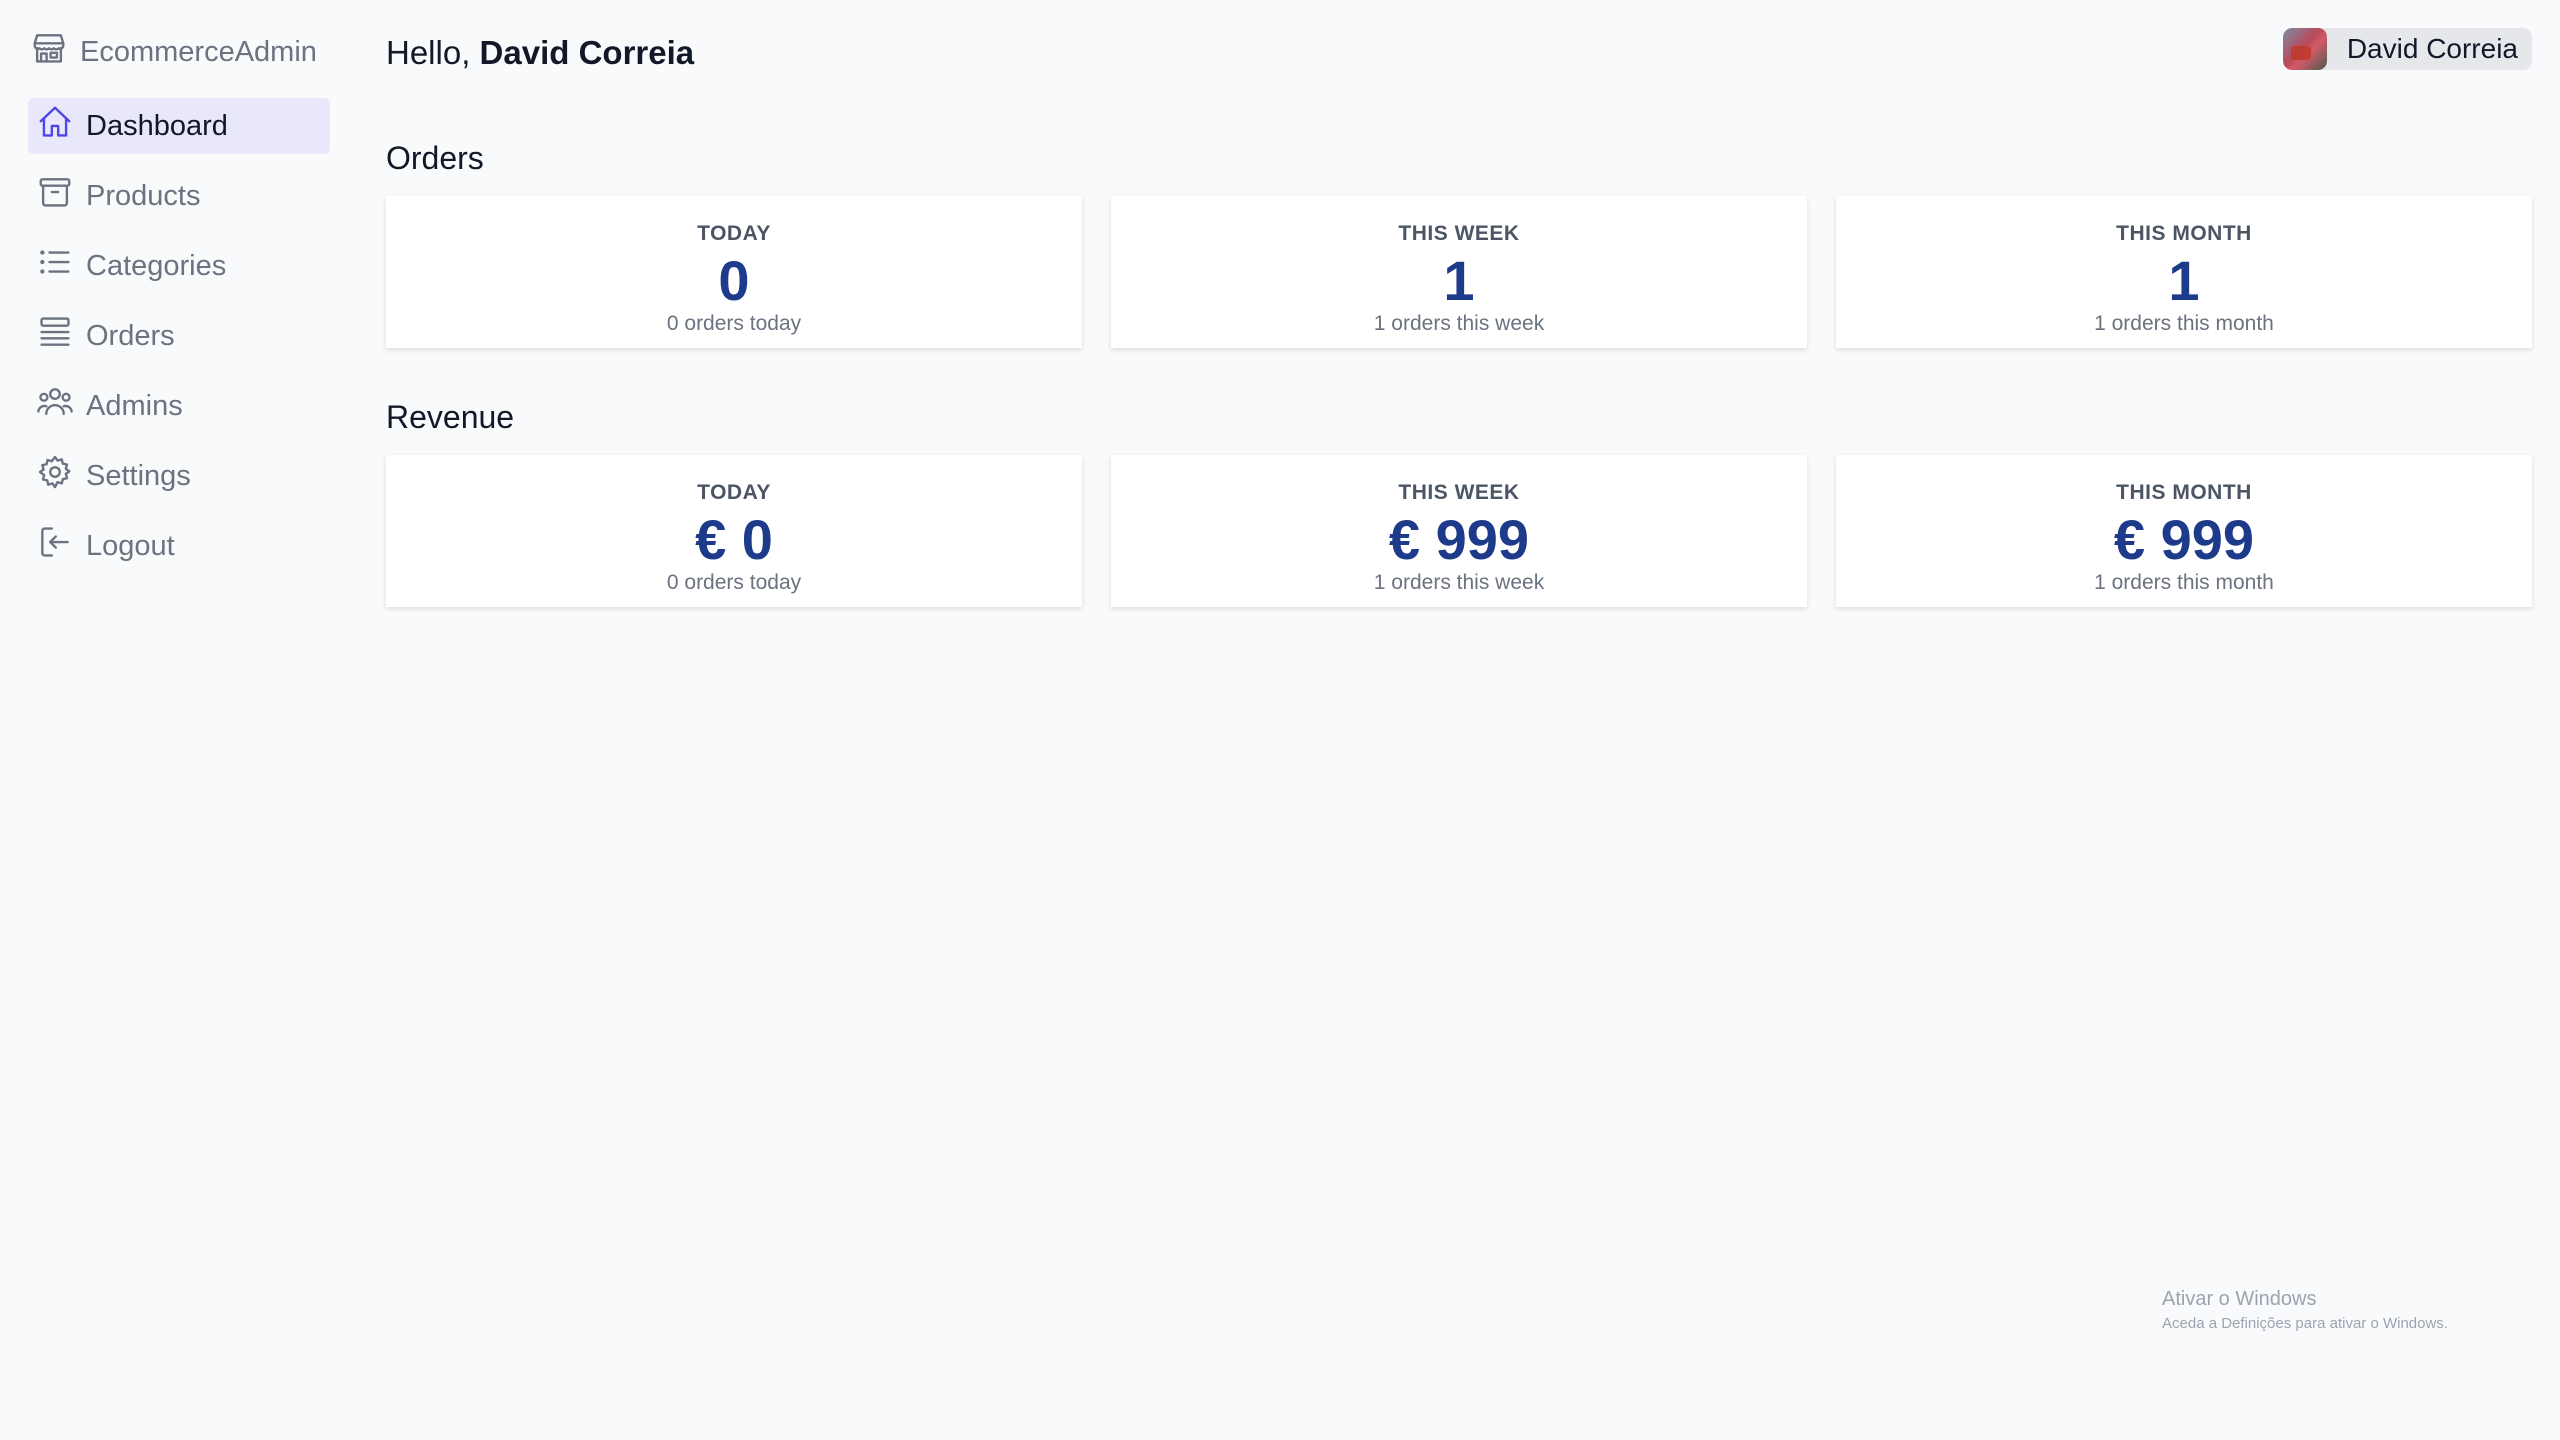 Image resolution: width=2560 pixels, height=1440 pixels. I want to click on users-icon, so click(55, 406).